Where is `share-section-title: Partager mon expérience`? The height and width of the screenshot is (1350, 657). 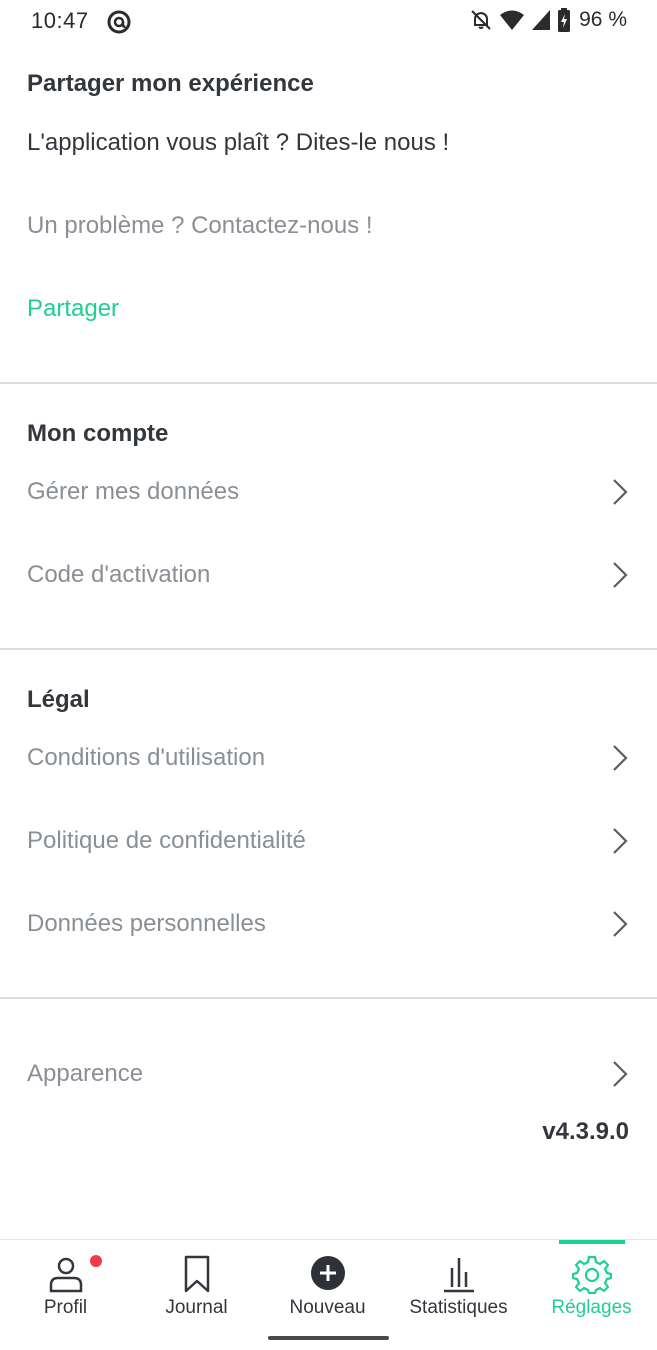 share-section-title: Partager mon expérience is located at coordinates (170, 83).